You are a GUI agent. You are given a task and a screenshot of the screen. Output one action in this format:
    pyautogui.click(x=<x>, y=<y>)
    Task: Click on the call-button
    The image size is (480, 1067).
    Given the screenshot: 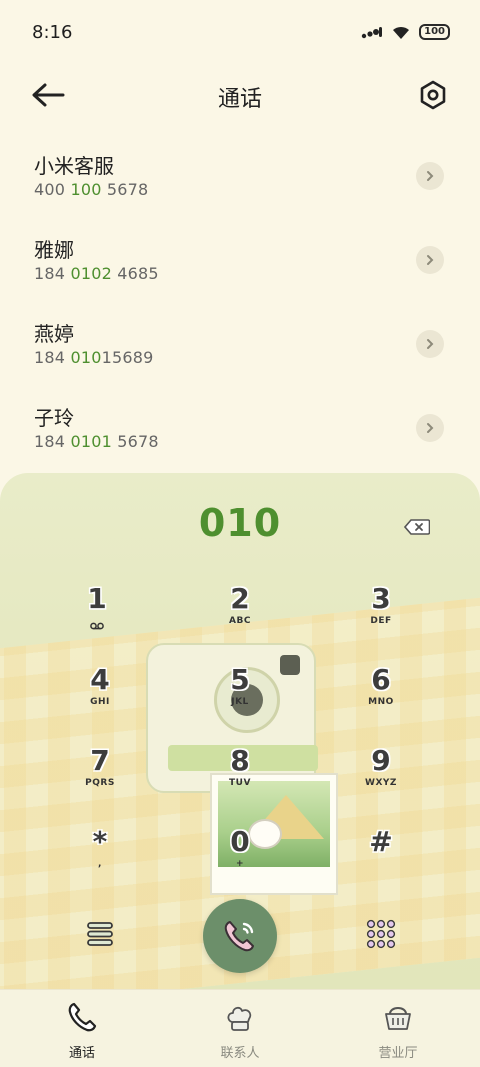 What is the action you would take?
    pyautogui.click(x=240, y=936)
    